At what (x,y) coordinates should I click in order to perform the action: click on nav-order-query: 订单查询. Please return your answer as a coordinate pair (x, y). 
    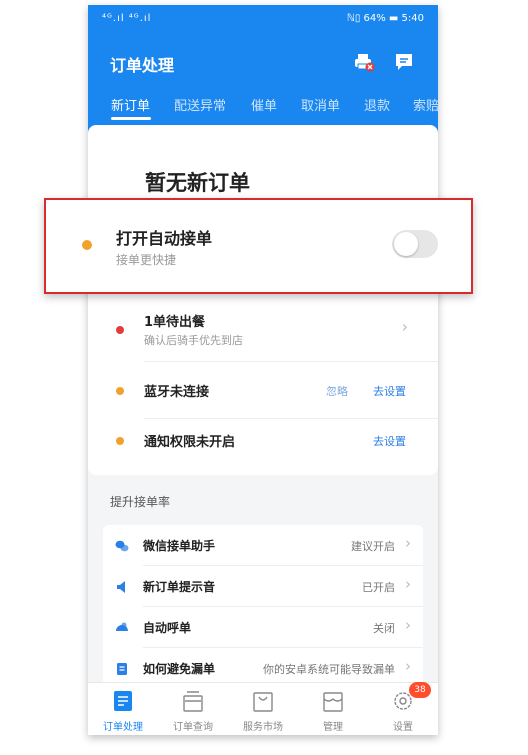
    Looking at the image, I should click on (193, 709).